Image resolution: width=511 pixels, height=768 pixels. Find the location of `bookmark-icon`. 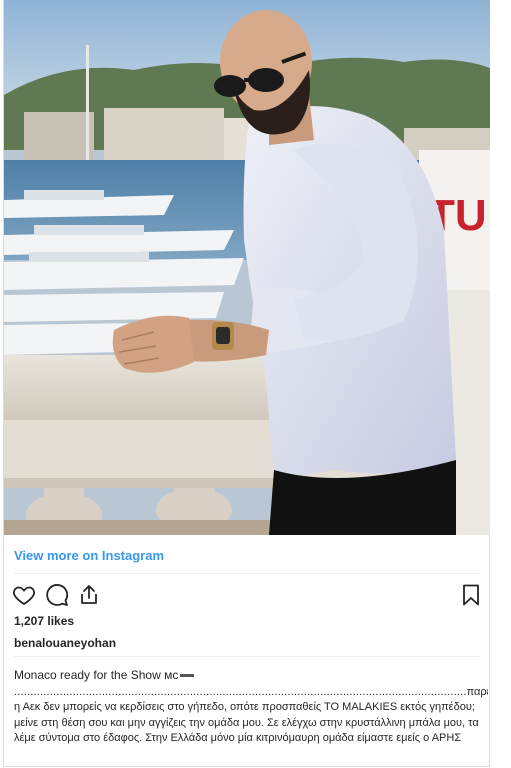

bookmark-icon is located at coordinates (471, 595).